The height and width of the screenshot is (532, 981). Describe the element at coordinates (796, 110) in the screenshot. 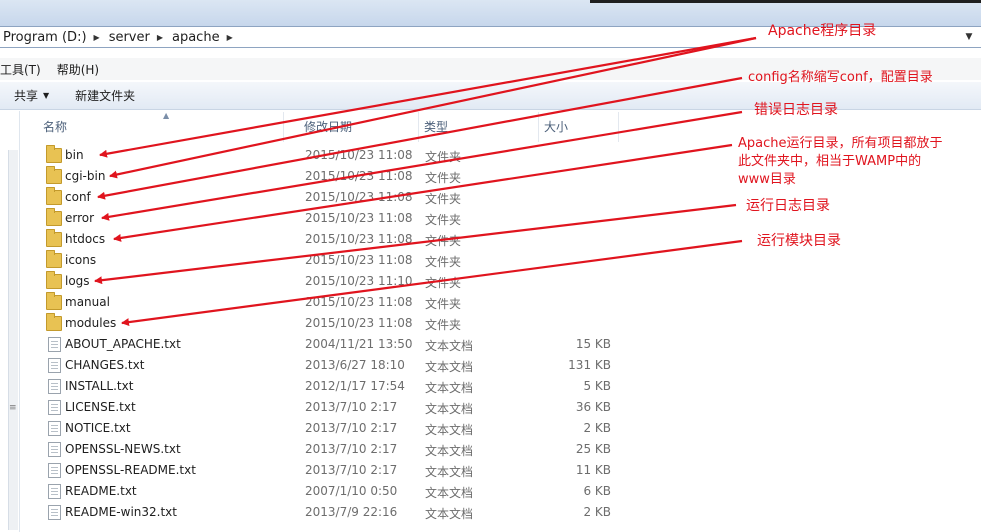

I see `annotation-error: 错误日志目录` at that location.